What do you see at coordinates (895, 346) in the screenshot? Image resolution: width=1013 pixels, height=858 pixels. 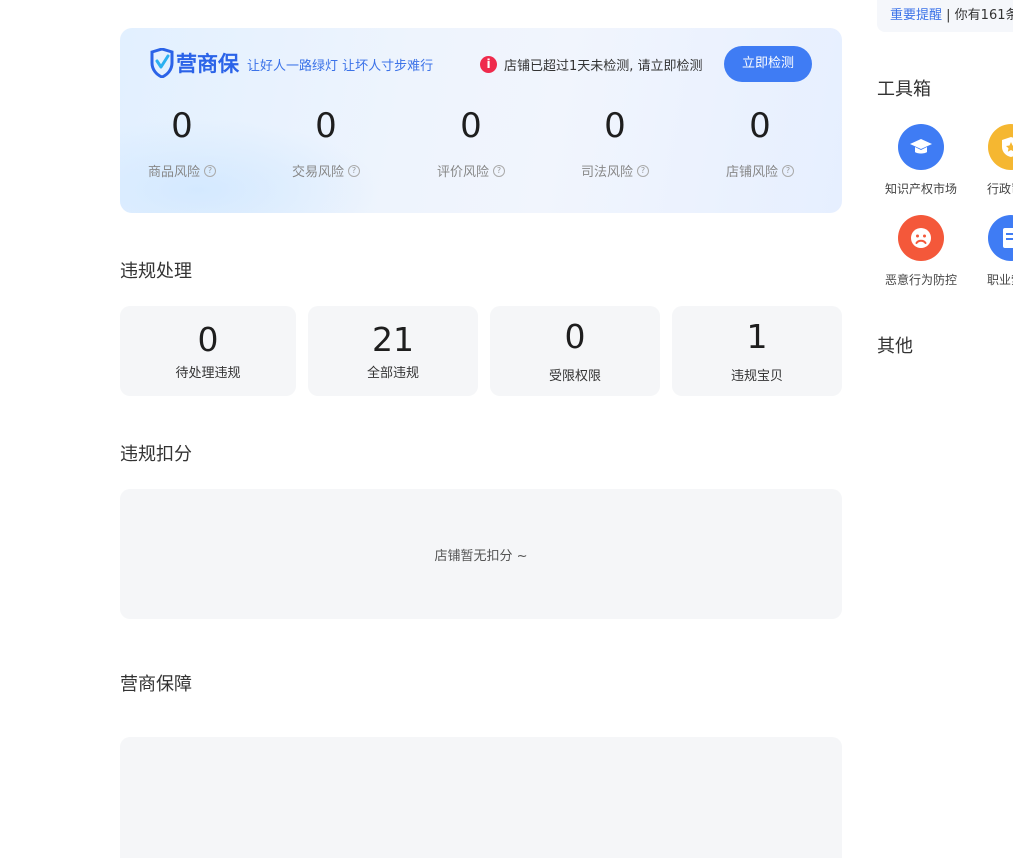 I see `other-title: 其他` at bounding box center [895, 346].